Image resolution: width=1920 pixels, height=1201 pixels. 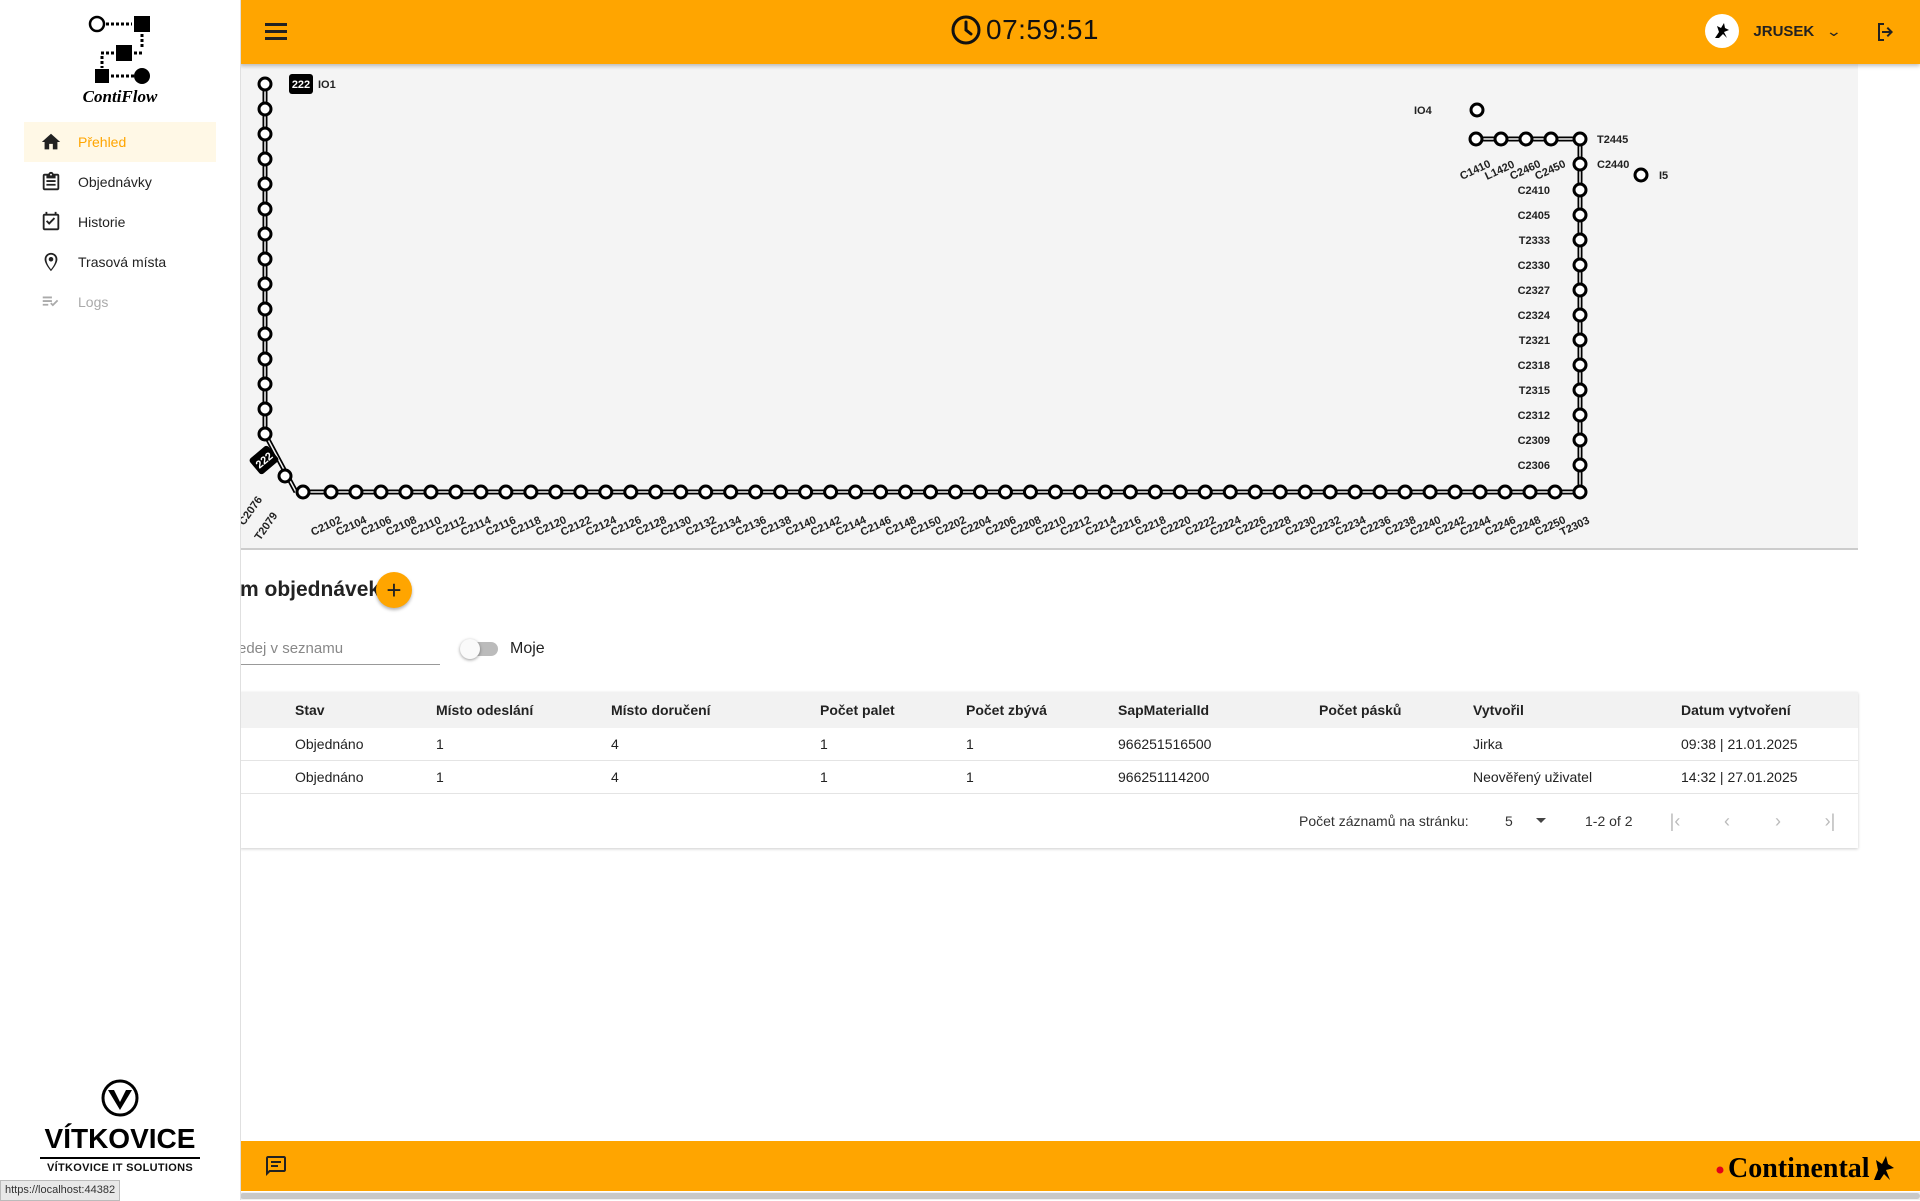 I want to click on col-pocet-pasku: Počet pásků, so click(x=1396, y=710).